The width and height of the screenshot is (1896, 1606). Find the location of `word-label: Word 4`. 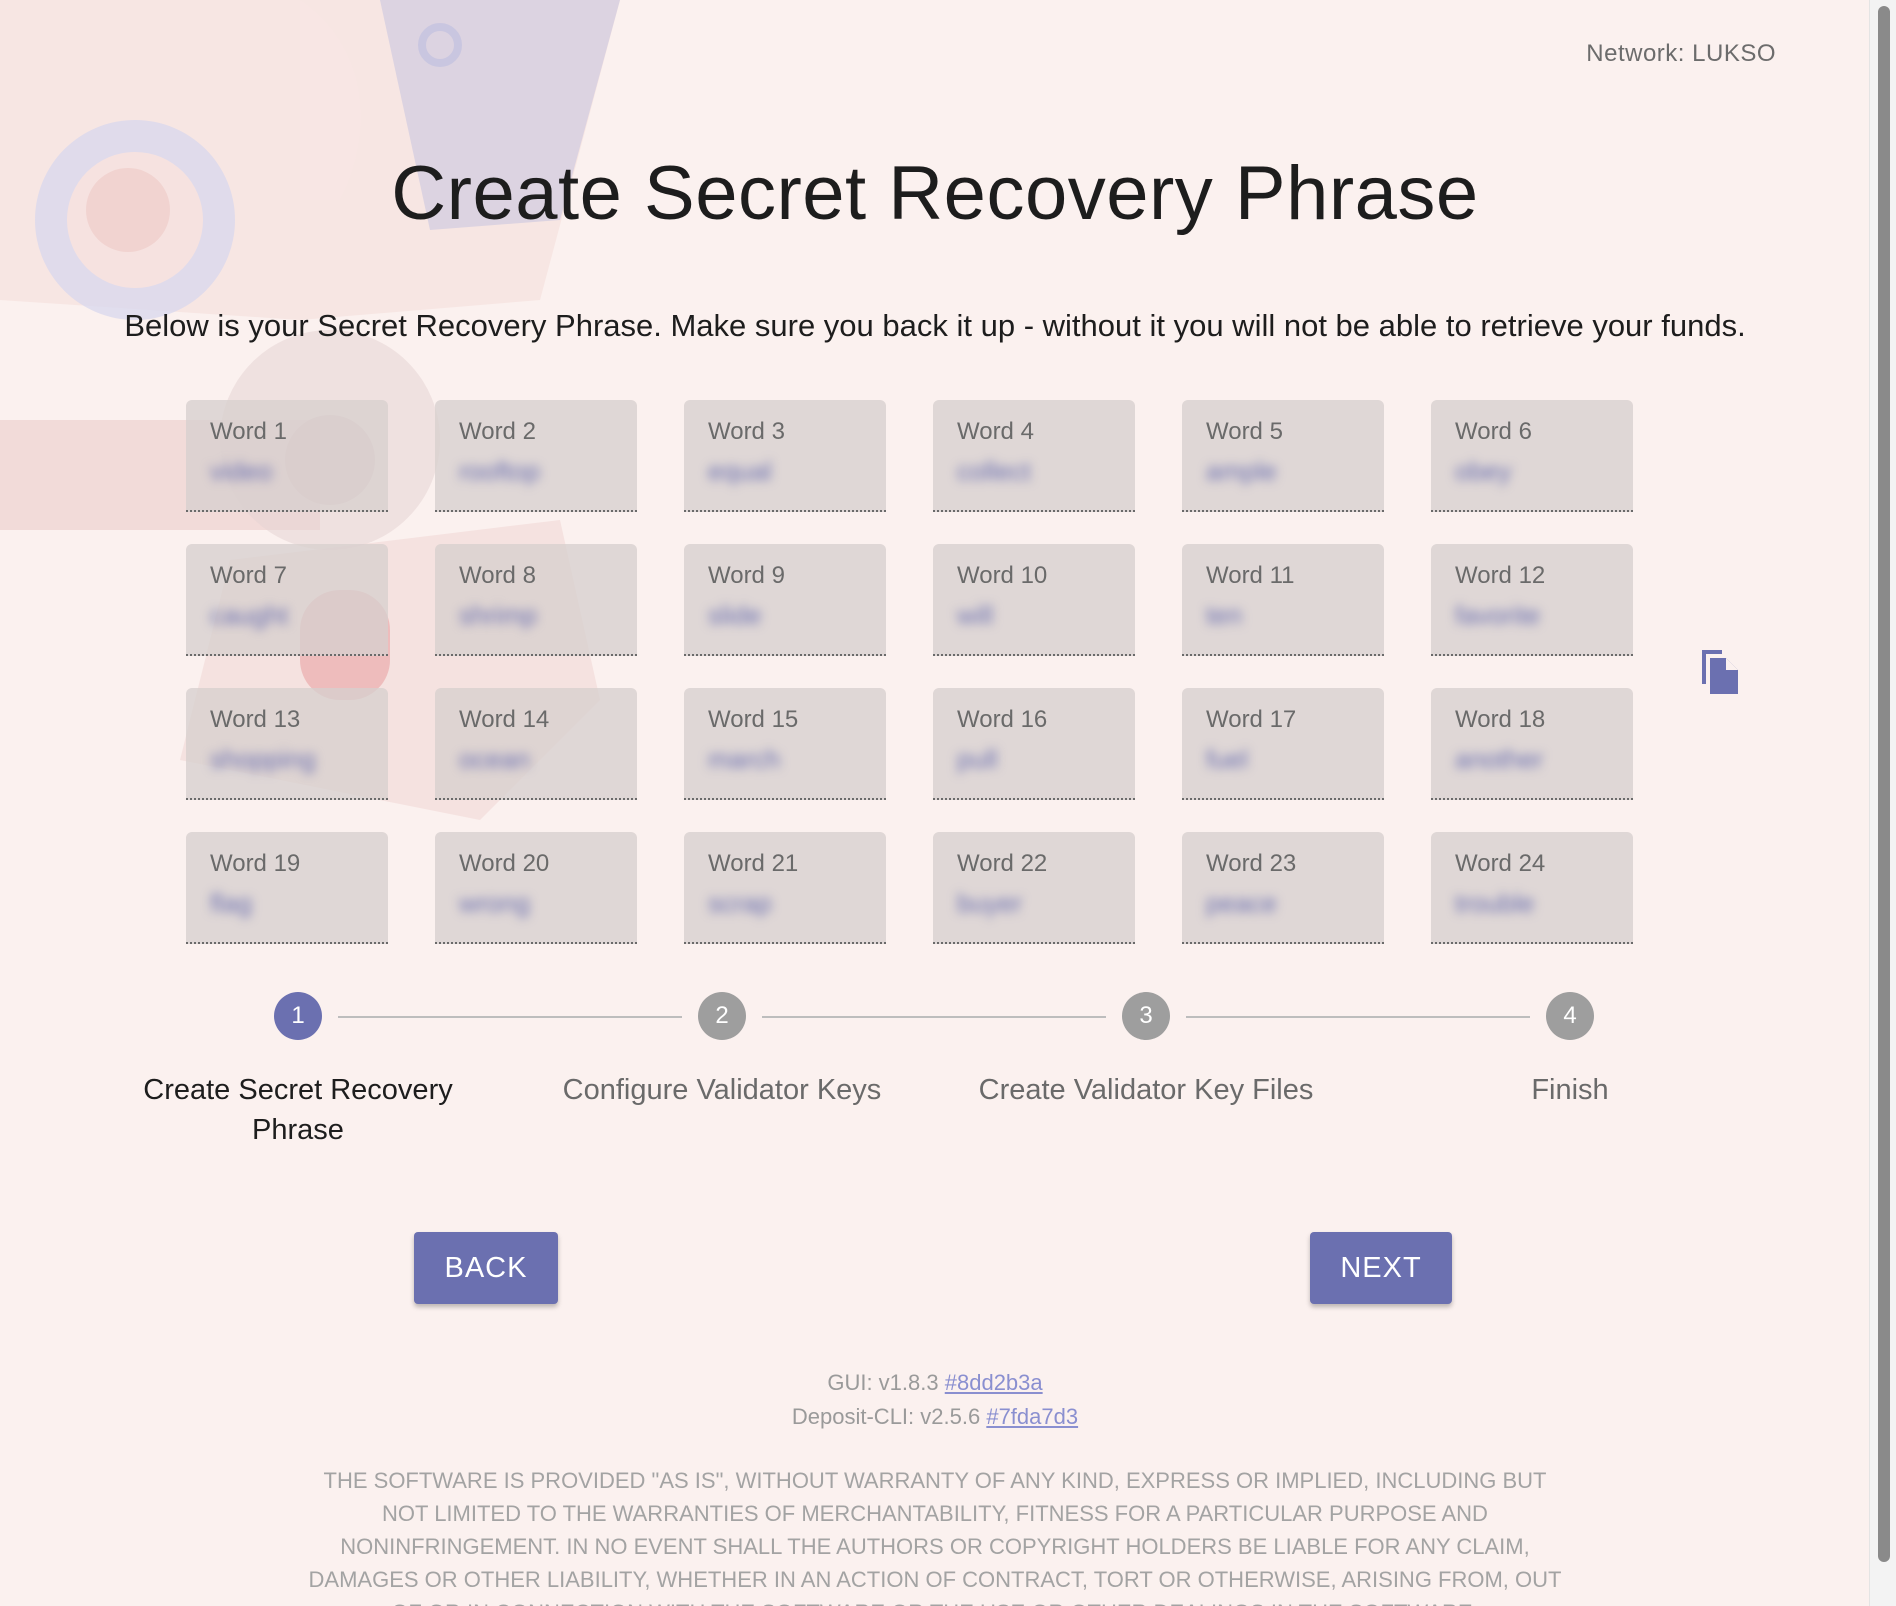

word-label: Word 4 is located at coordinates (995, 431).